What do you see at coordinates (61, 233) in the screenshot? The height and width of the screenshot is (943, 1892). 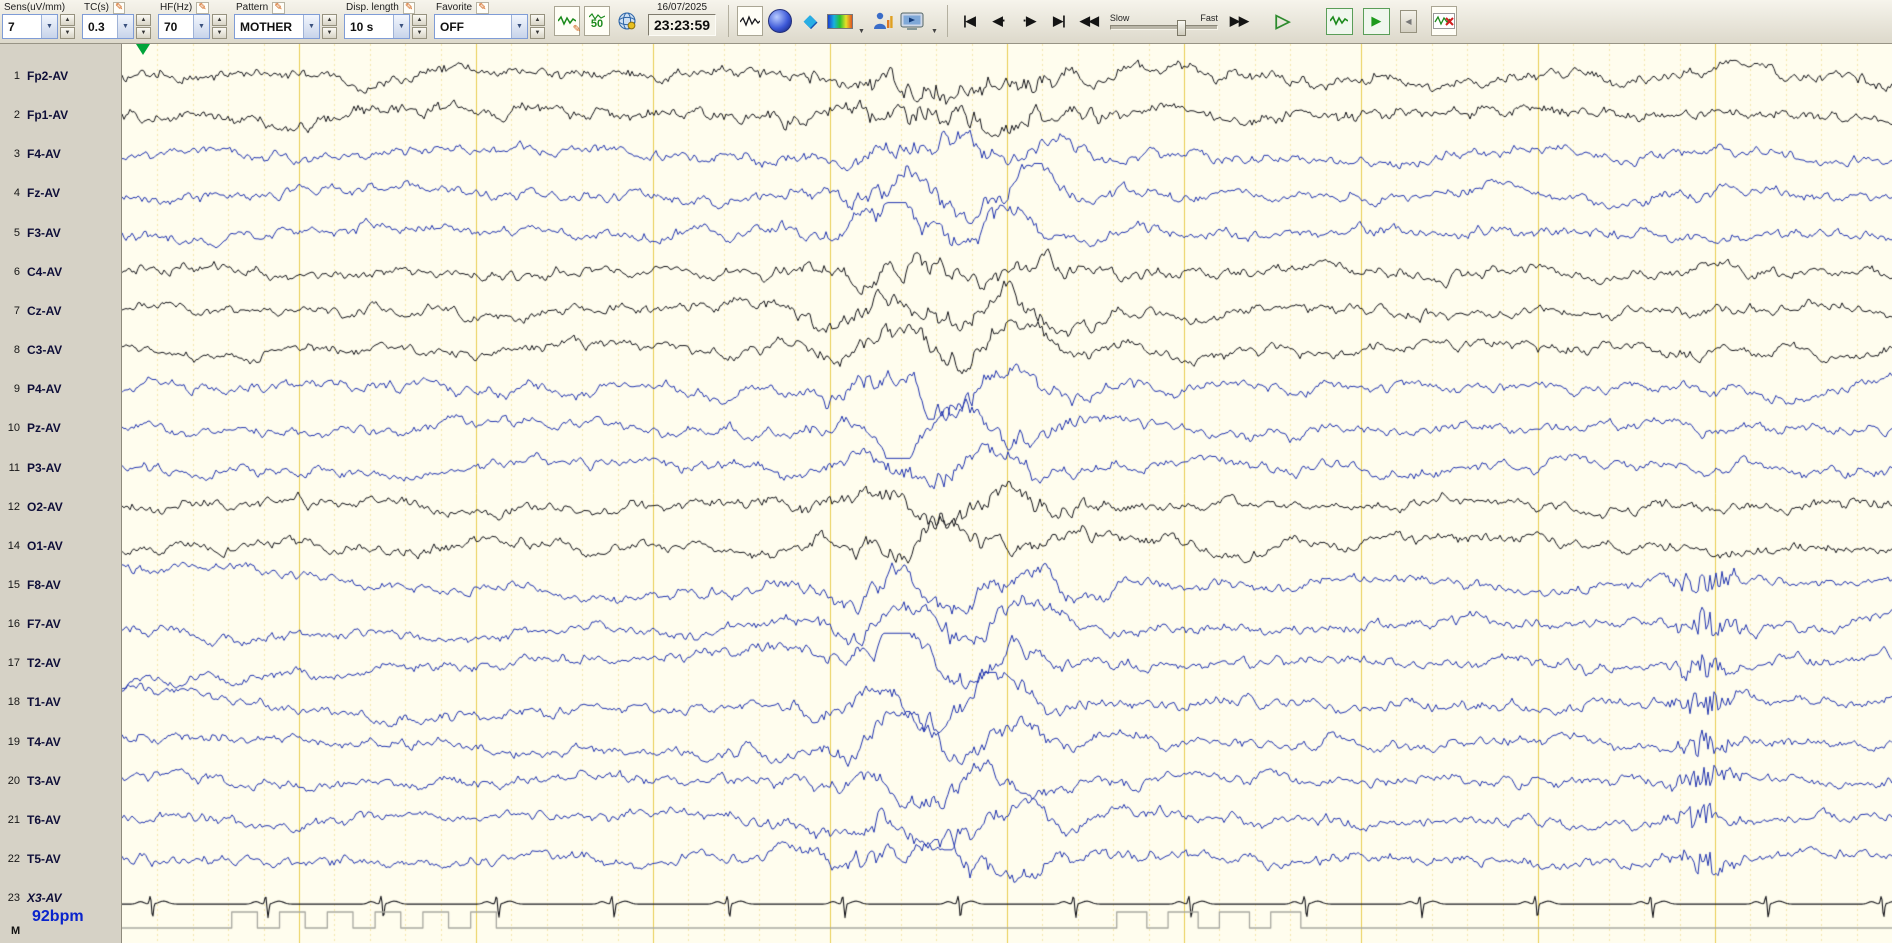 I see `channel-row-f3-av: 5 F3-AV` at bounding box center [61, 233].